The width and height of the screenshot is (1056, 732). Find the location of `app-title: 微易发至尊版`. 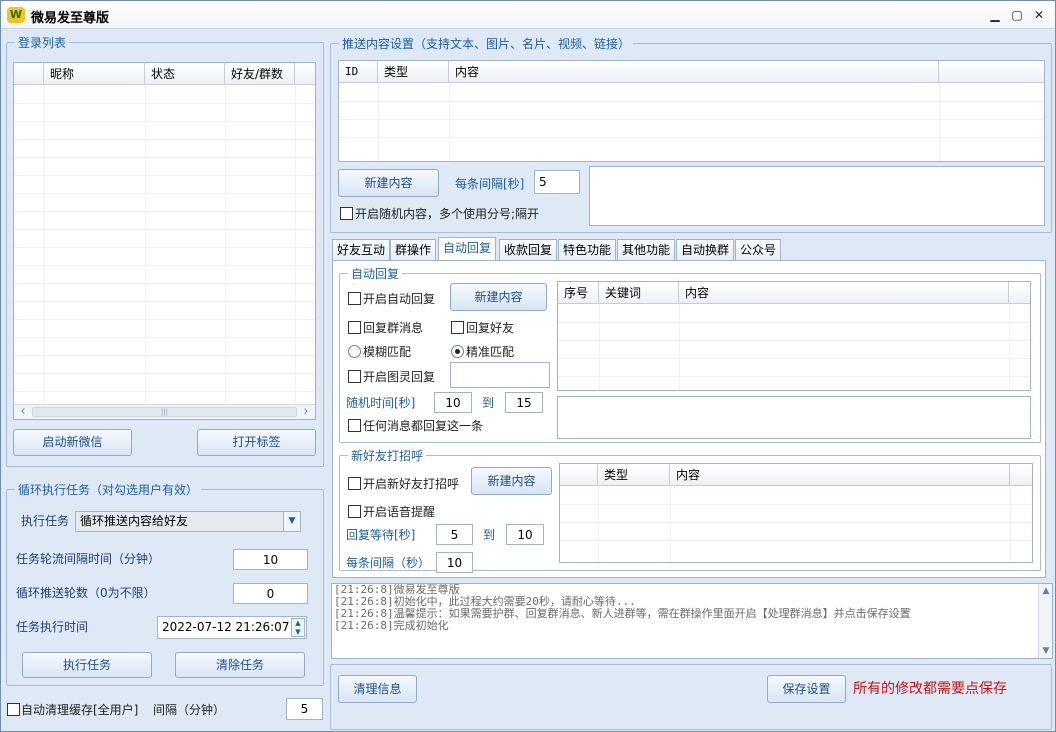

app-title: 微易发至尊版 is located at coordinates (70, 18).